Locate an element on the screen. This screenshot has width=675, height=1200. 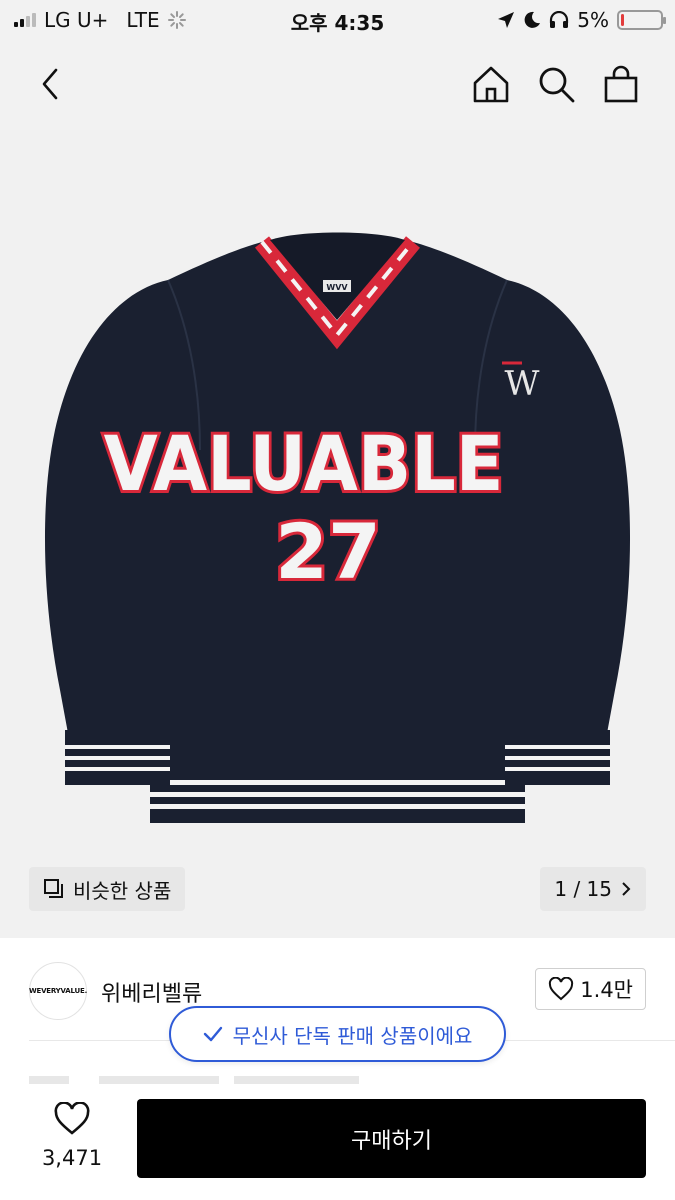
brand-like-count: 1.4만 is located at coordinates (606, 990).